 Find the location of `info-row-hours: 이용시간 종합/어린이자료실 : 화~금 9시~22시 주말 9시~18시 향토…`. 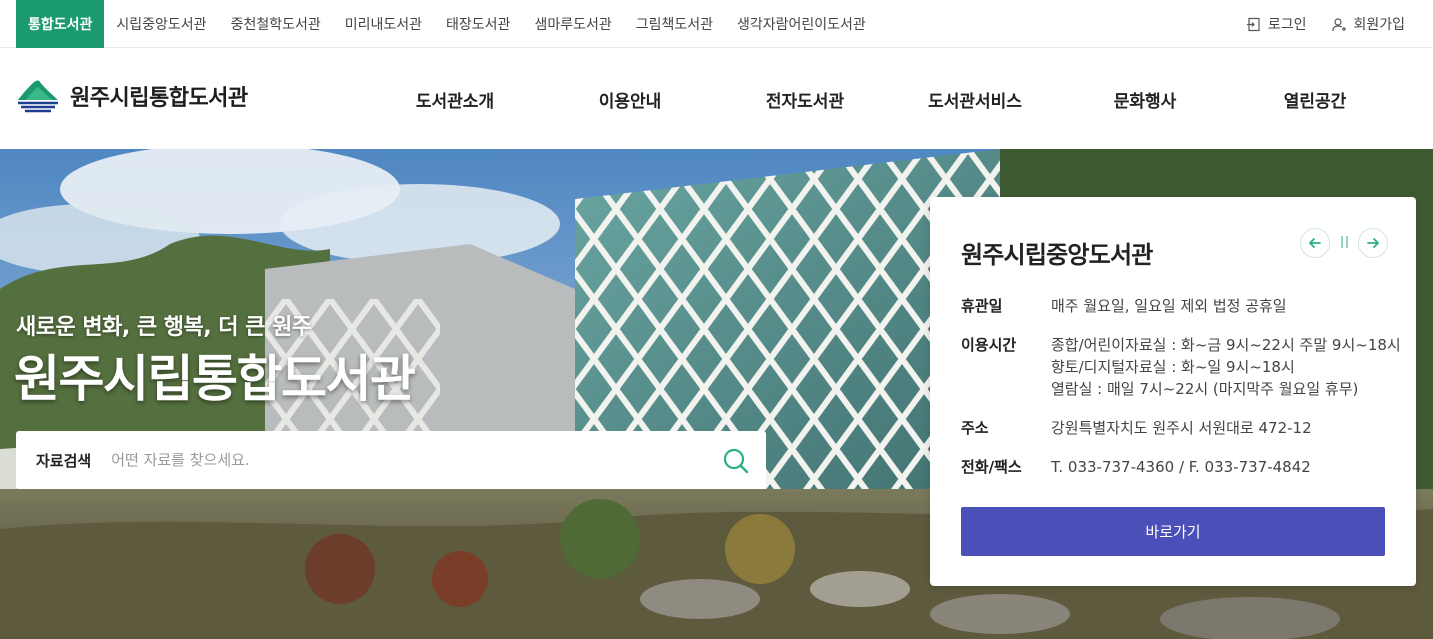

info-row-hours: 이용시간 종합/어린이자료실 : 화~금 9시~22시 주말 9시~18시 향토… is located at coordinates (1181, 367).